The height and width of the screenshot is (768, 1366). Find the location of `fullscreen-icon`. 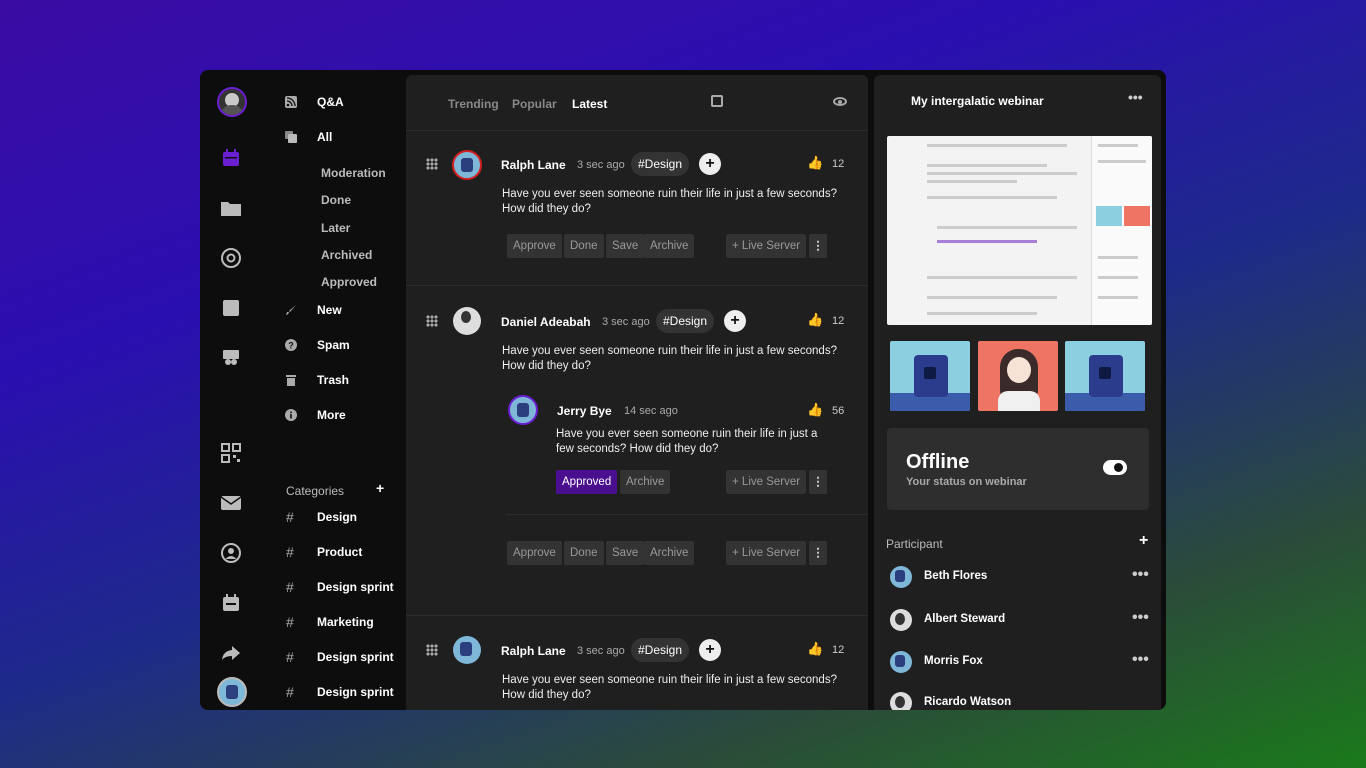

fullscreen-icon is located at coordinates (717, 101).